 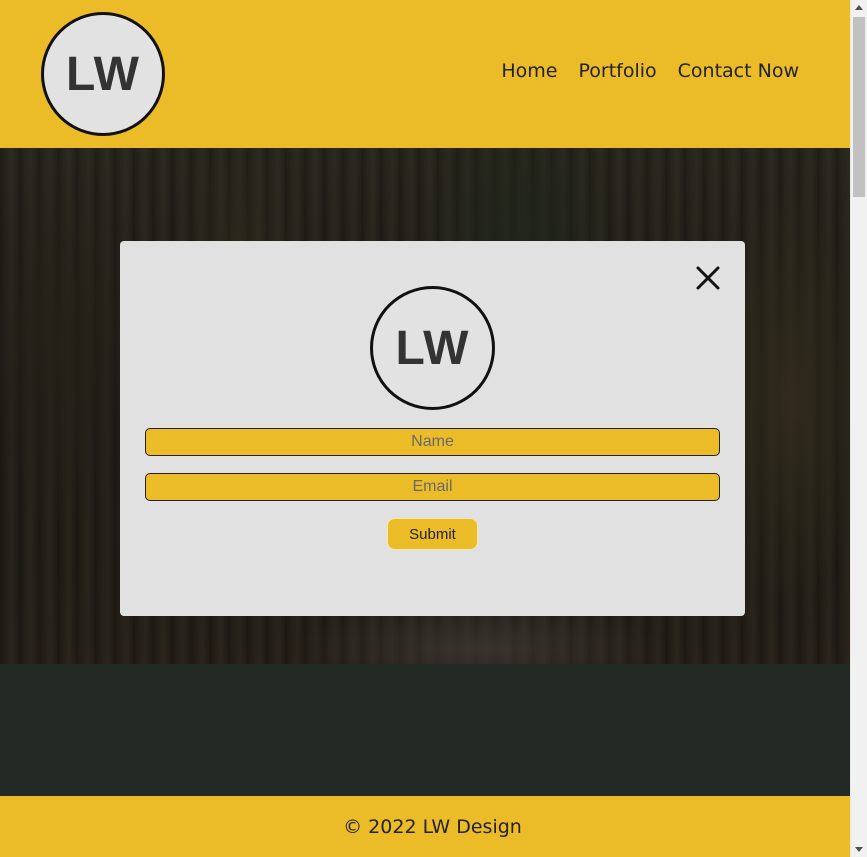 I want to click on main-nav: Home Portfolio Contact Now, so click(x=650, y=71).